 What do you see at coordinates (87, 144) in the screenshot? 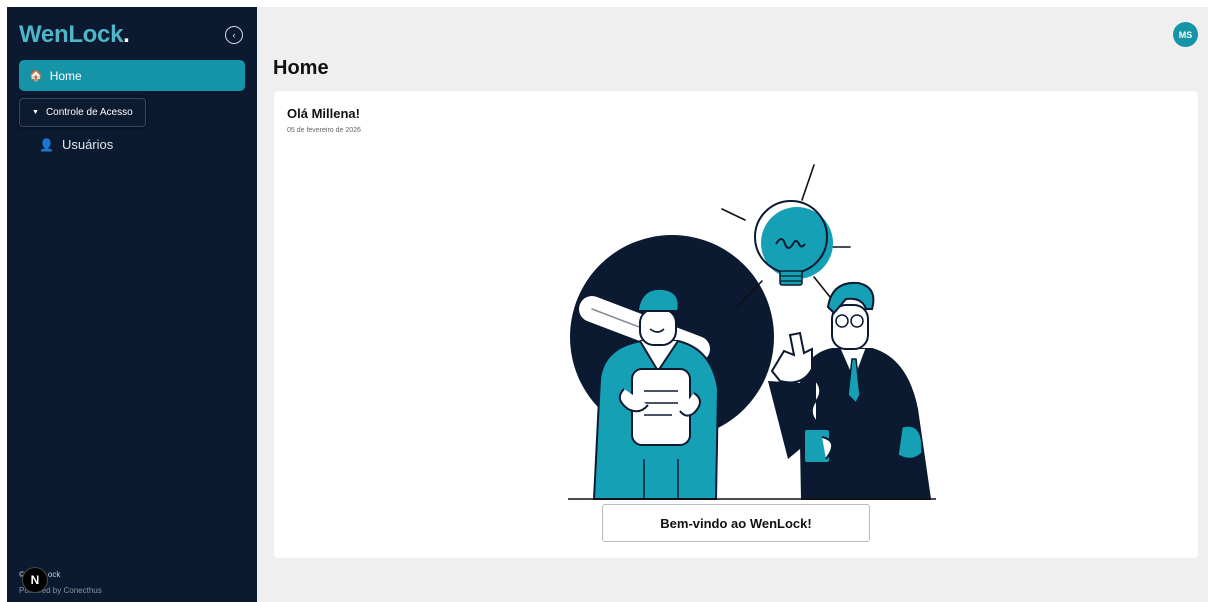
I see `sidebar-item-label: Usuários` at bounding box center [87, 144].